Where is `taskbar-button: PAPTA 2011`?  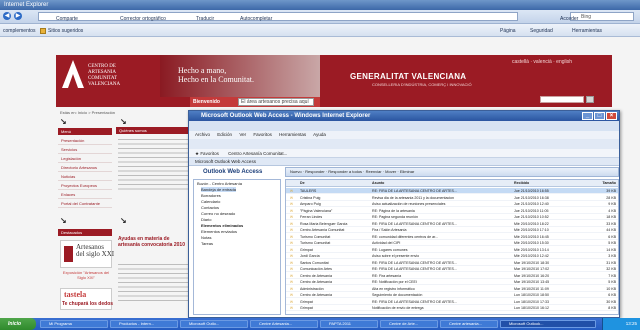
taskbar-button: PAPTA 2011 is located at coordinates (349, 324).